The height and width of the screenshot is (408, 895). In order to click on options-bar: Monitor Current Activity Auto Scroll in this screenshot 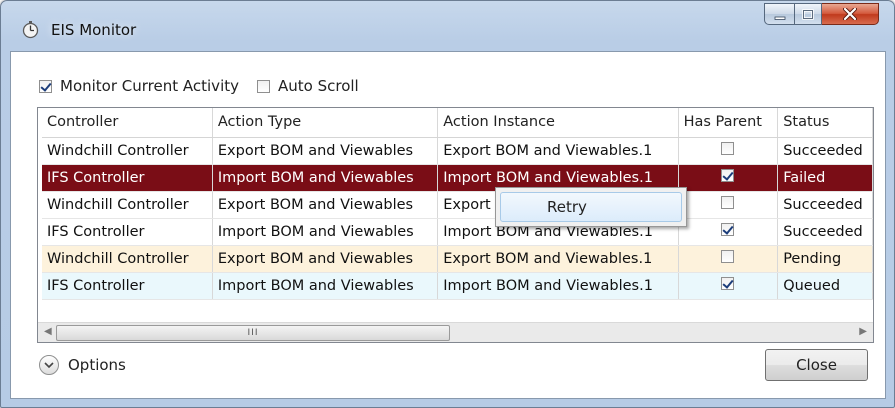, I will do `click(208, 86)`.